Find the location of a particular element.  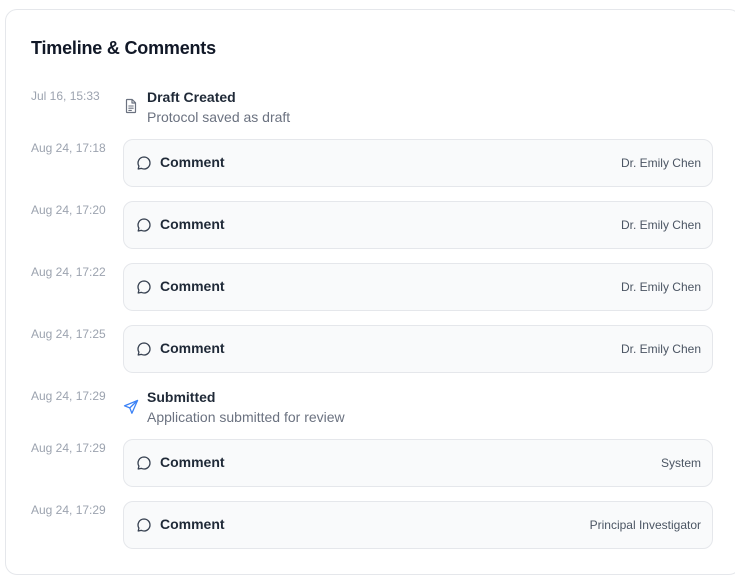

panel-title: Timeline & Comments is located at coordinates (123, 48).